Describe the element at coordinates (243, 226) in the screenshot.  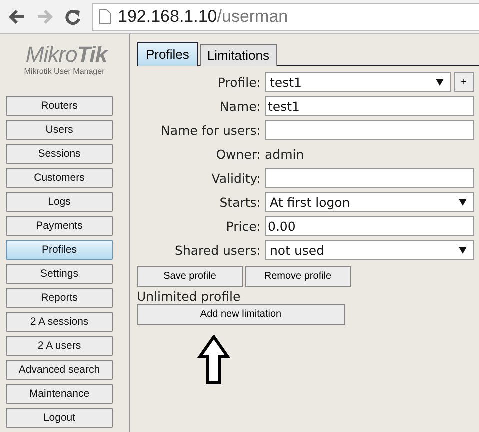
I see `field-label: Price:` at that location.